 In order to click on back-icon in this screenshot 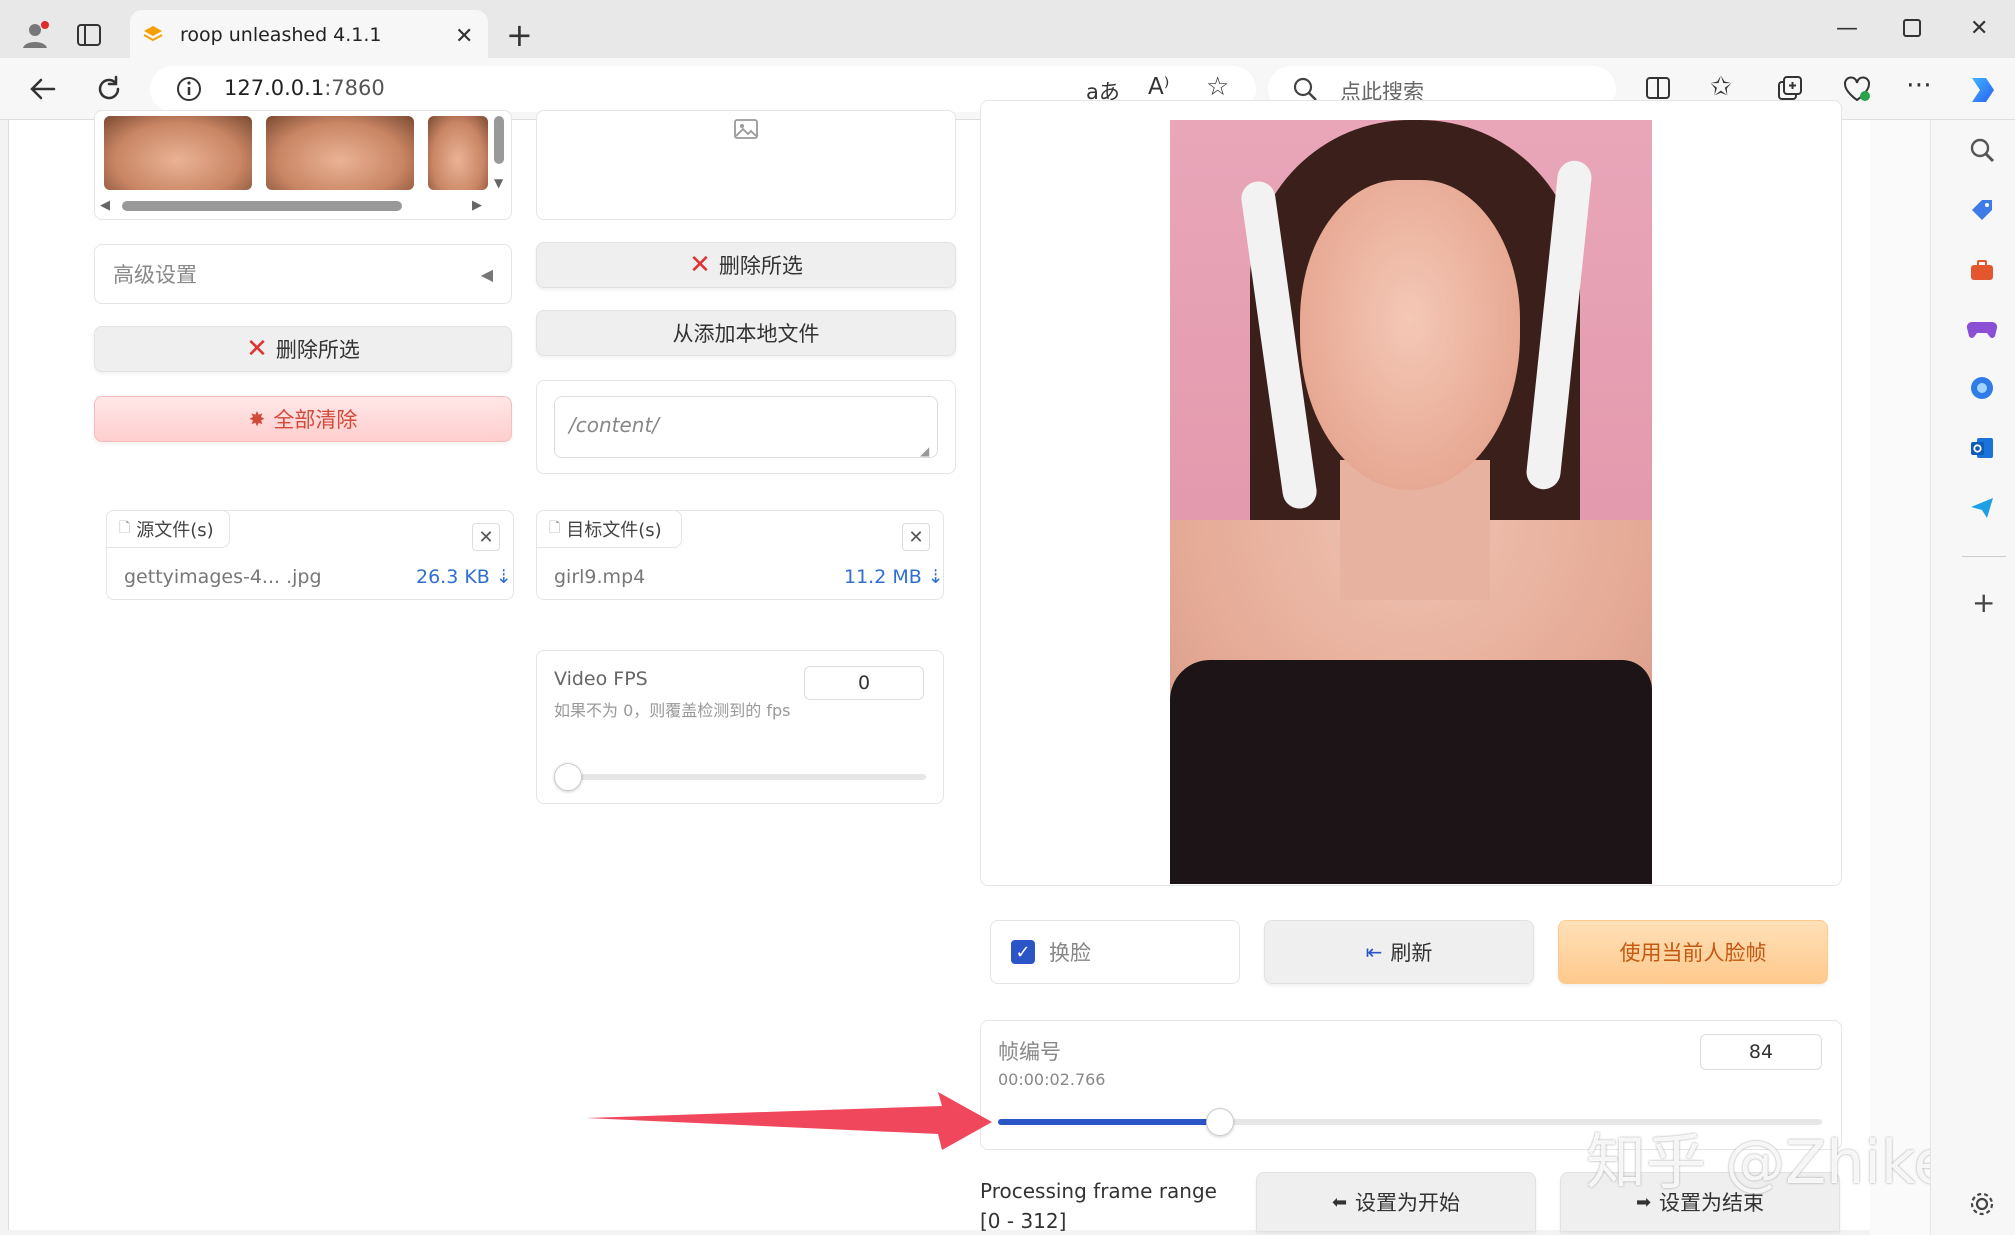, I will do `click(43, 91)`.